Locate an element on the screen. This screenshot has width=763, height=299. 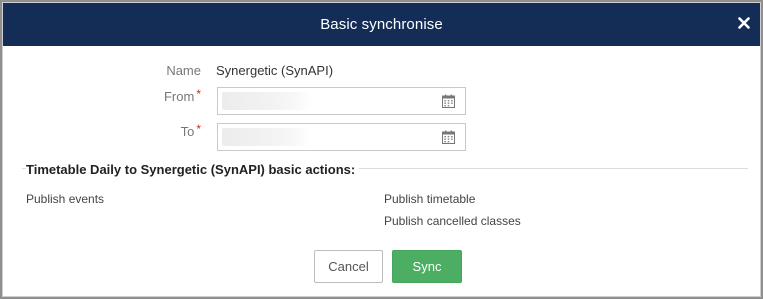
action-publish-cancelled-classes: Publish cancelled classes is located at coordinates (452, 221).